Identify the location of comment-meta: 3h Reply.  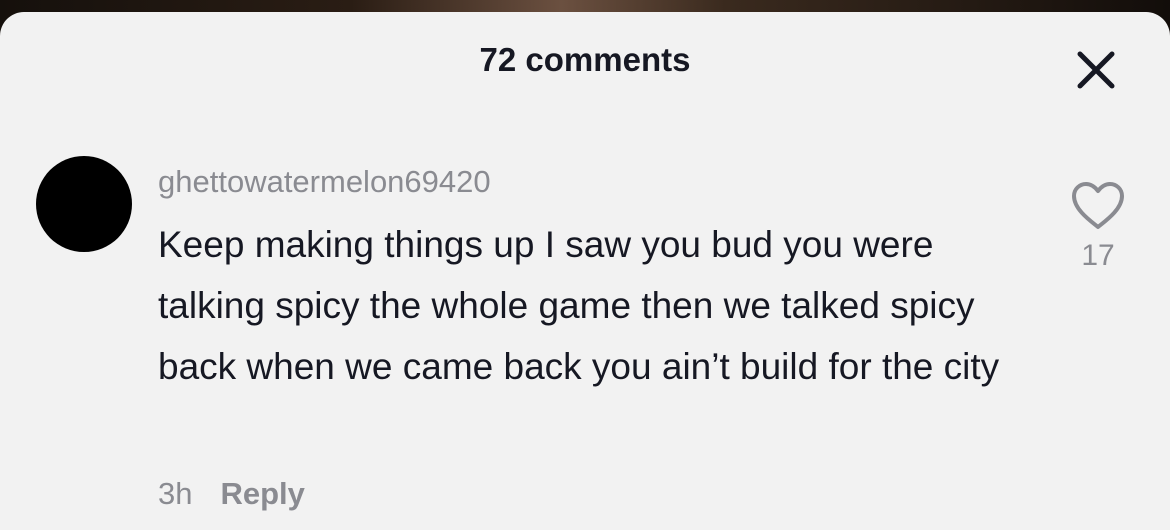
(231, 494).